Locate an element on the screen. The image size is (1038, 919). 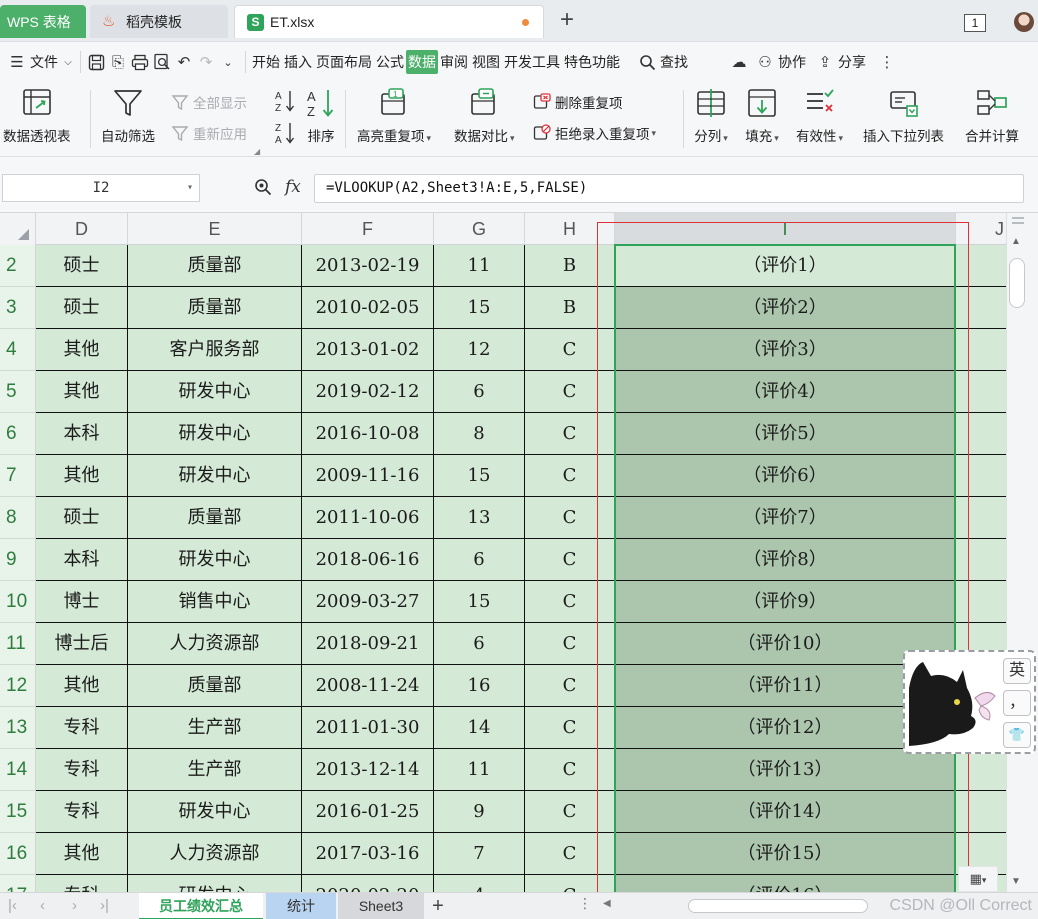
row-header: 8 is located at coordinates (18, 518).